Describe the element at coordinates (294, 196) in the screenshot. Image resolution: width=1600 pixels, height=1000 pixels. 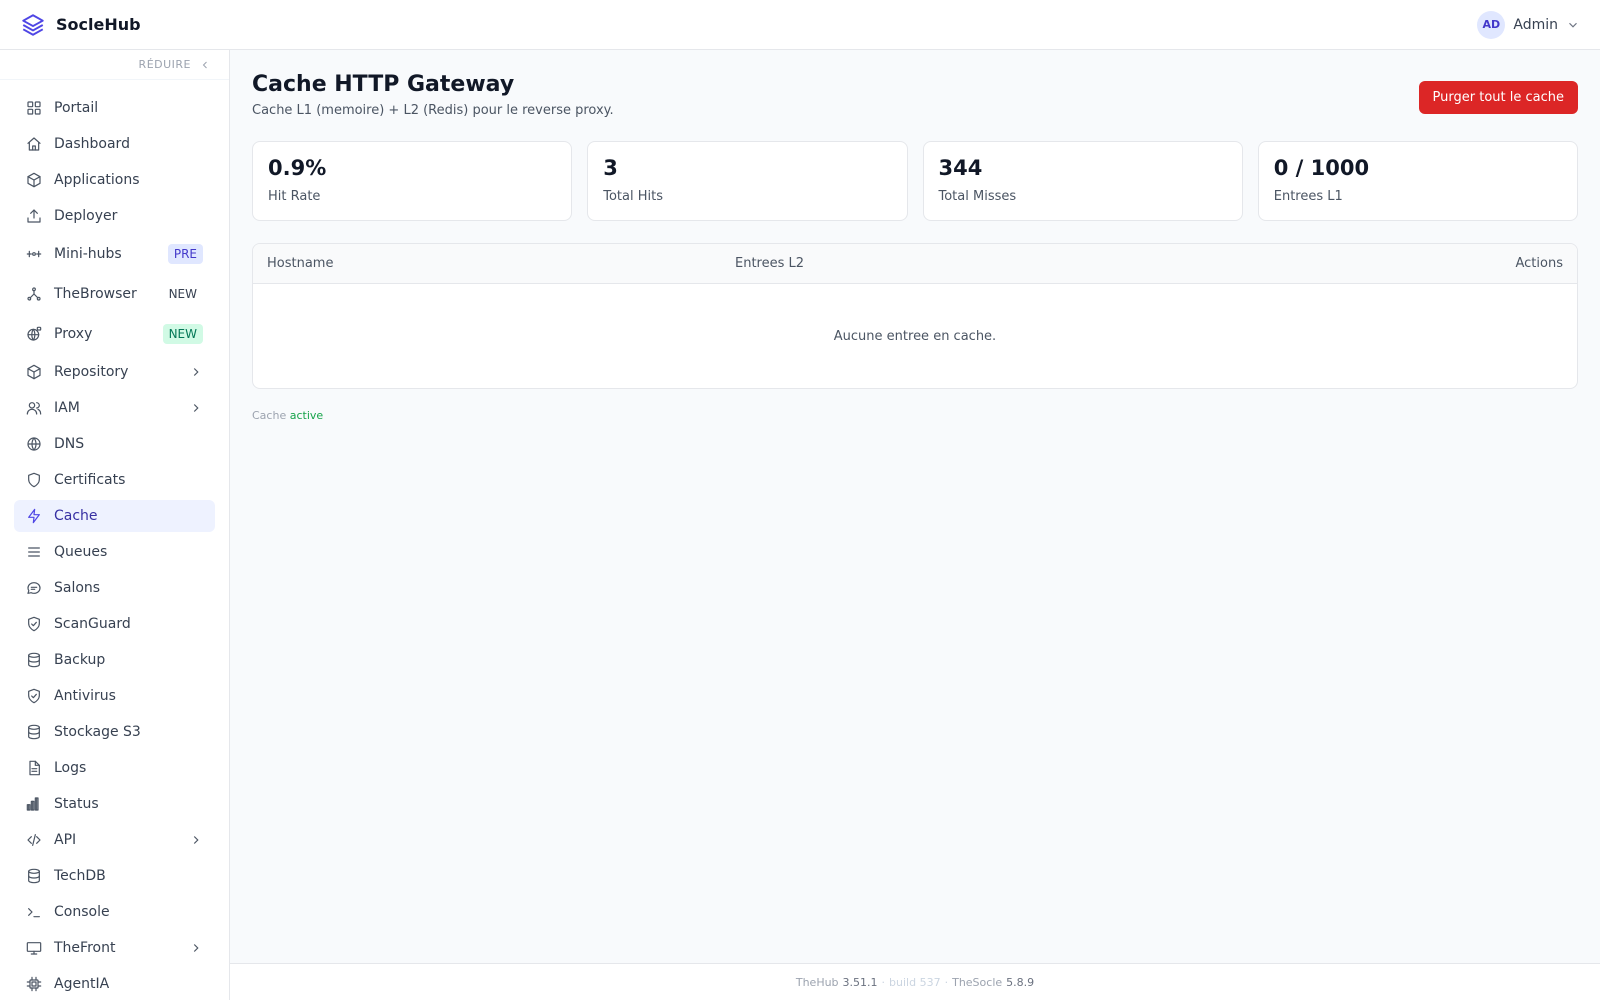
I see `stat-label: Hit Rate` at that location.